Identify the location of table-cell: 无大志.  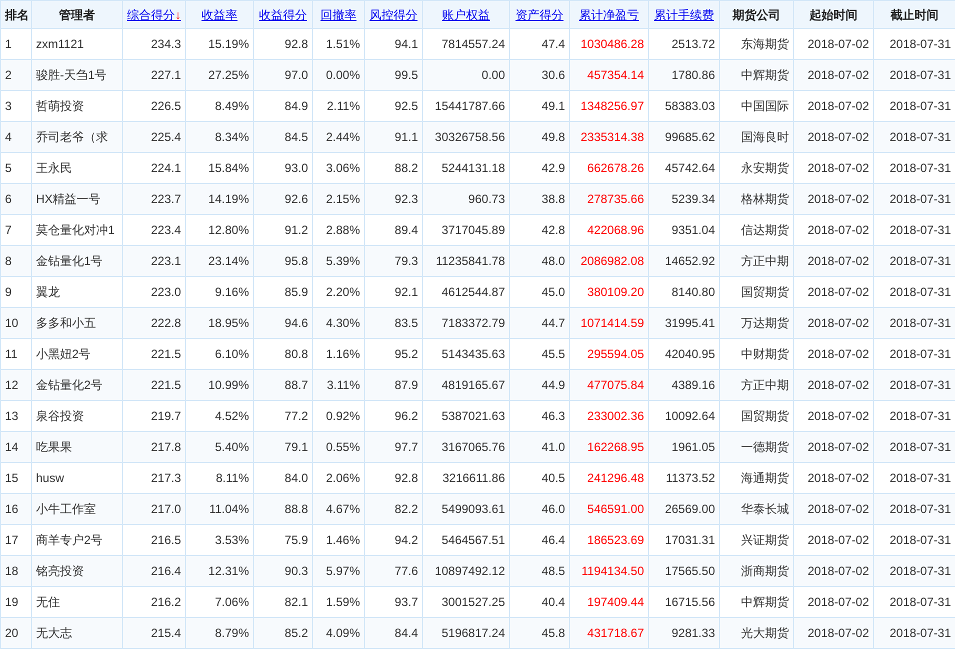
(77, 633).